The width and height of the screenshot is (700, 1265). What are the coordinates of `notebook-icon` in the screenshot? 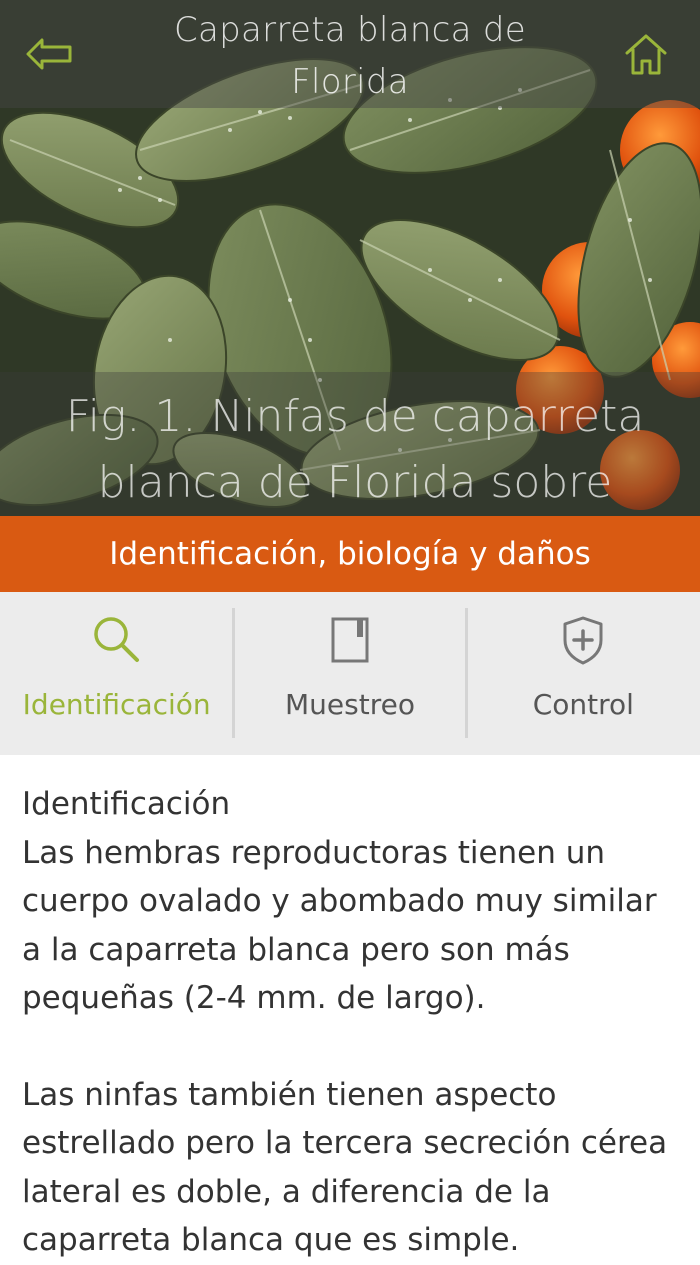 It's located at (350, 640).